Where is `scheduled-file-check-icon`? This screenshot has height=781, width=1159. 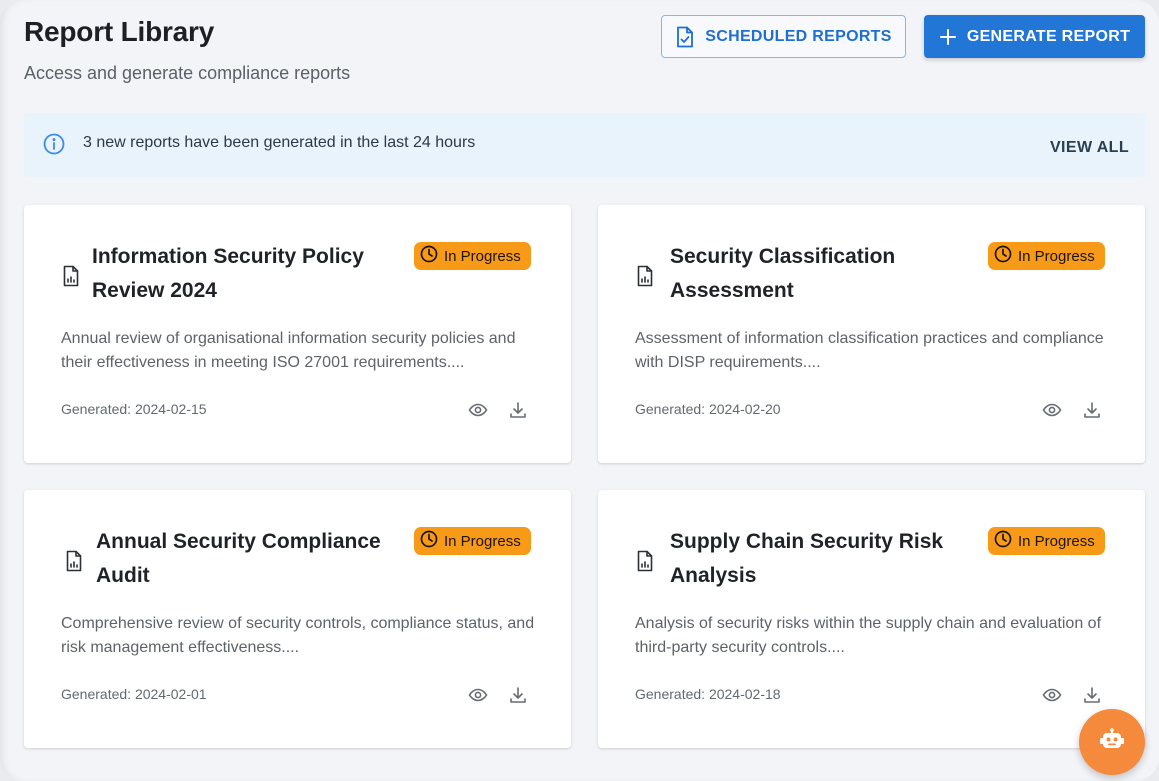 scheduled-file-check-icon is located at coordinates (685, 37).